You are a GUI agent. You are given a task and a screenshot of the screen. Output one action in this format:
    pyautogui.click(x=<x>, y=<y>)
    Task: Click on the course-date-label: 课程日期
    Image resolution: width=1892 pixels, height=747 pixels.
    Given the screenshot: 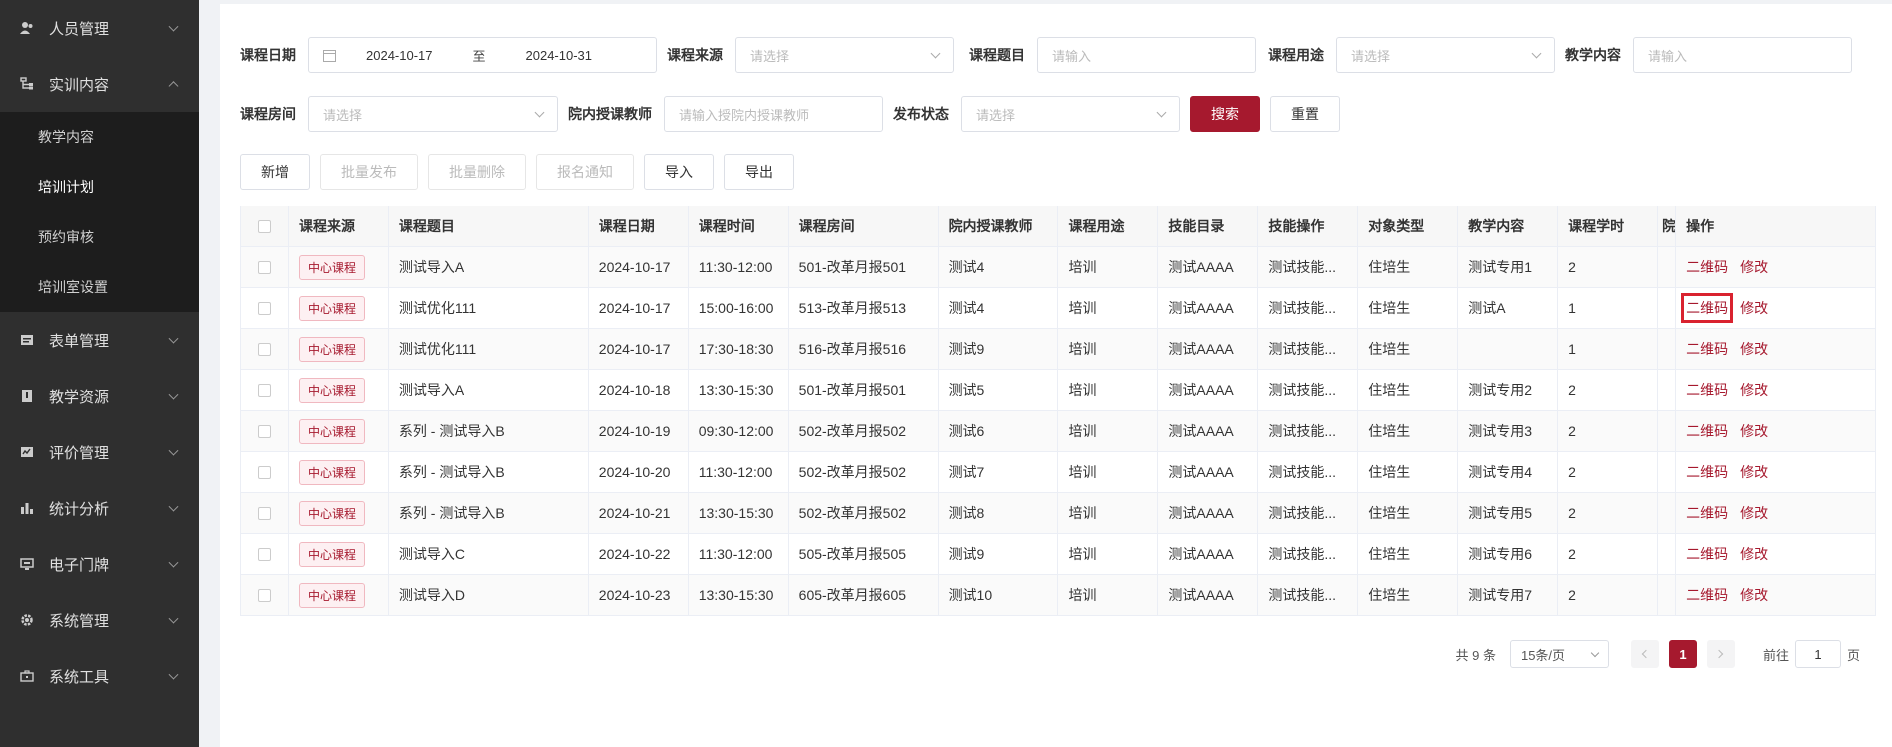 What is the action you would take?
    pyautogui.click(x=268, y=55)
    